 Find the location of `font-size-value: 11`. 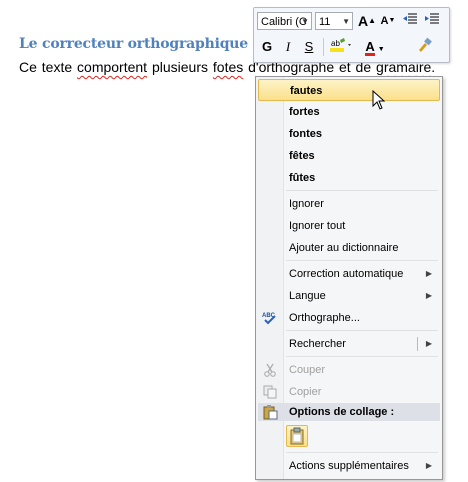

font-size-value: 11 is located at coordinates (325, 22).